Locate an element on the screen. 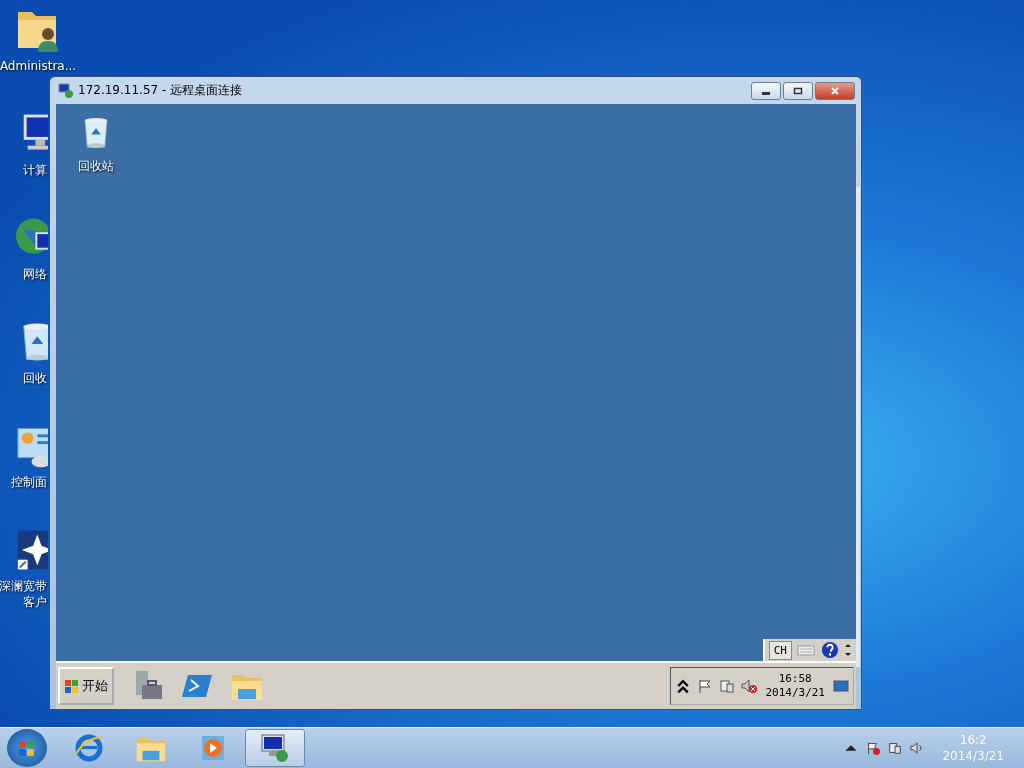 This screenshot has width=1024, height=768. show-hidden-icons-icon is located at coordinates (683, 686).